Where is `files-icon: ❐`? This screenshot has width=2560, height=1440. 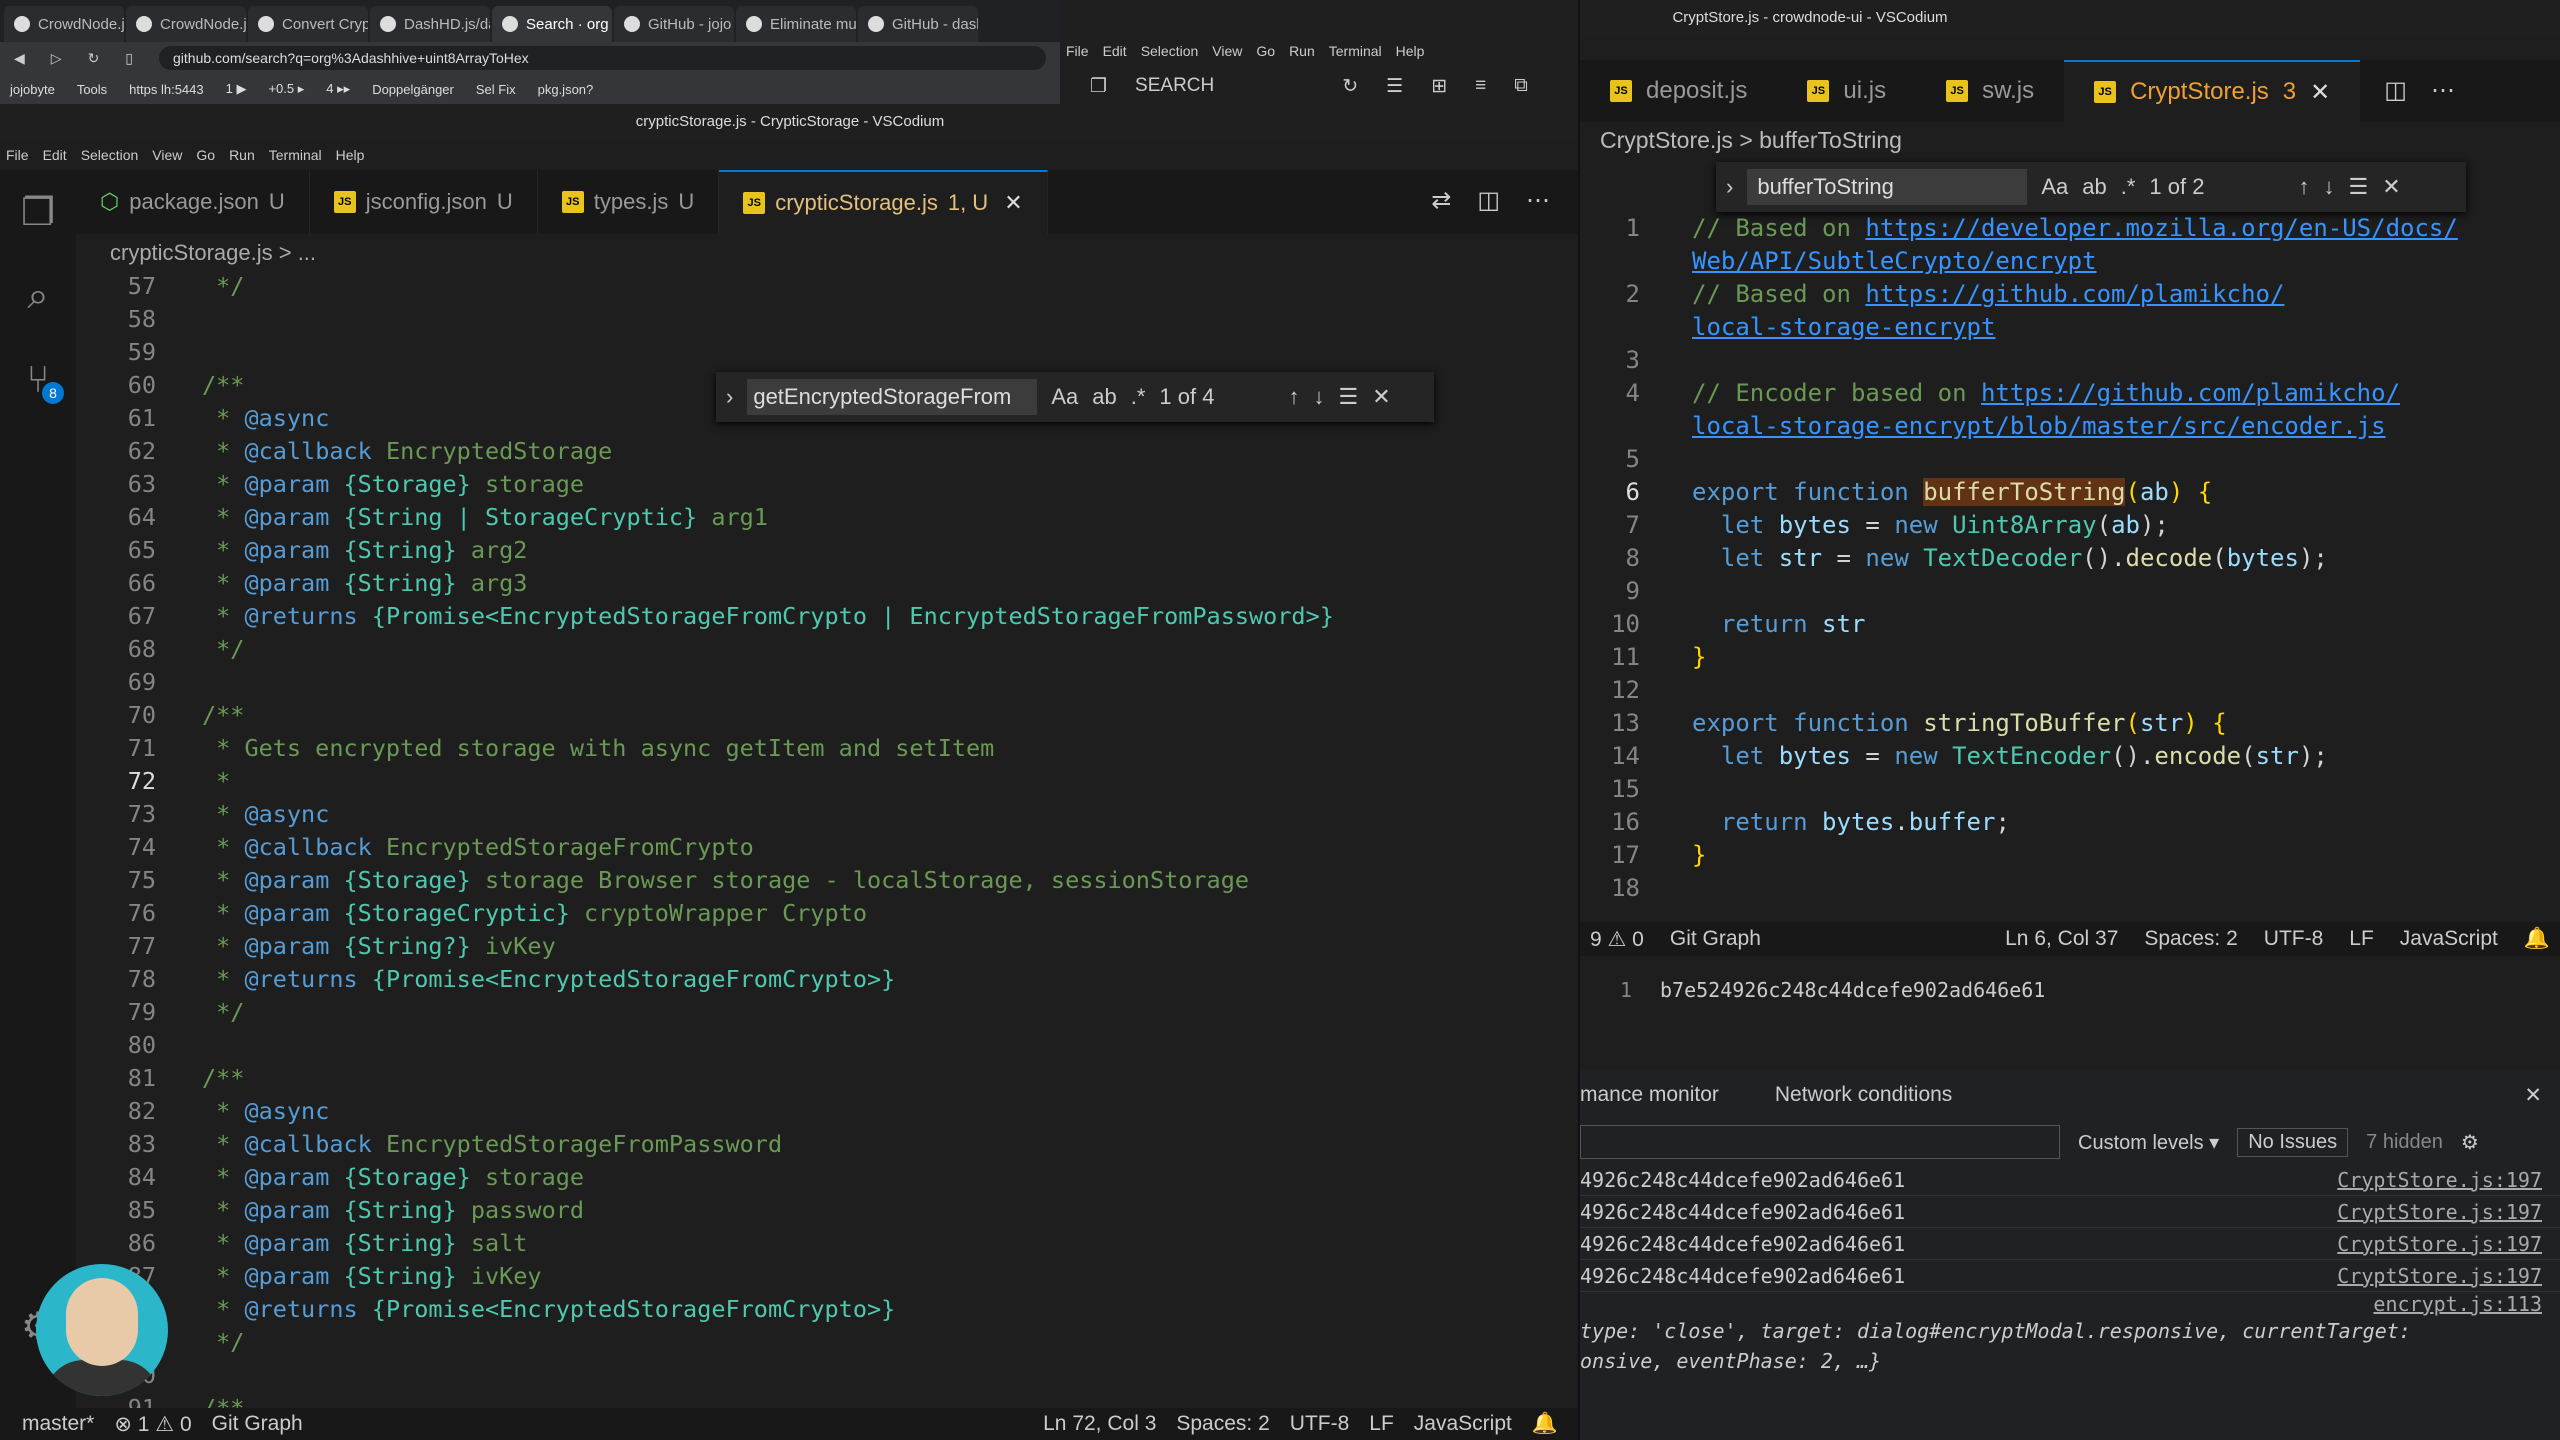 files-icon: ❐ is located at coordinates (1098, 86).